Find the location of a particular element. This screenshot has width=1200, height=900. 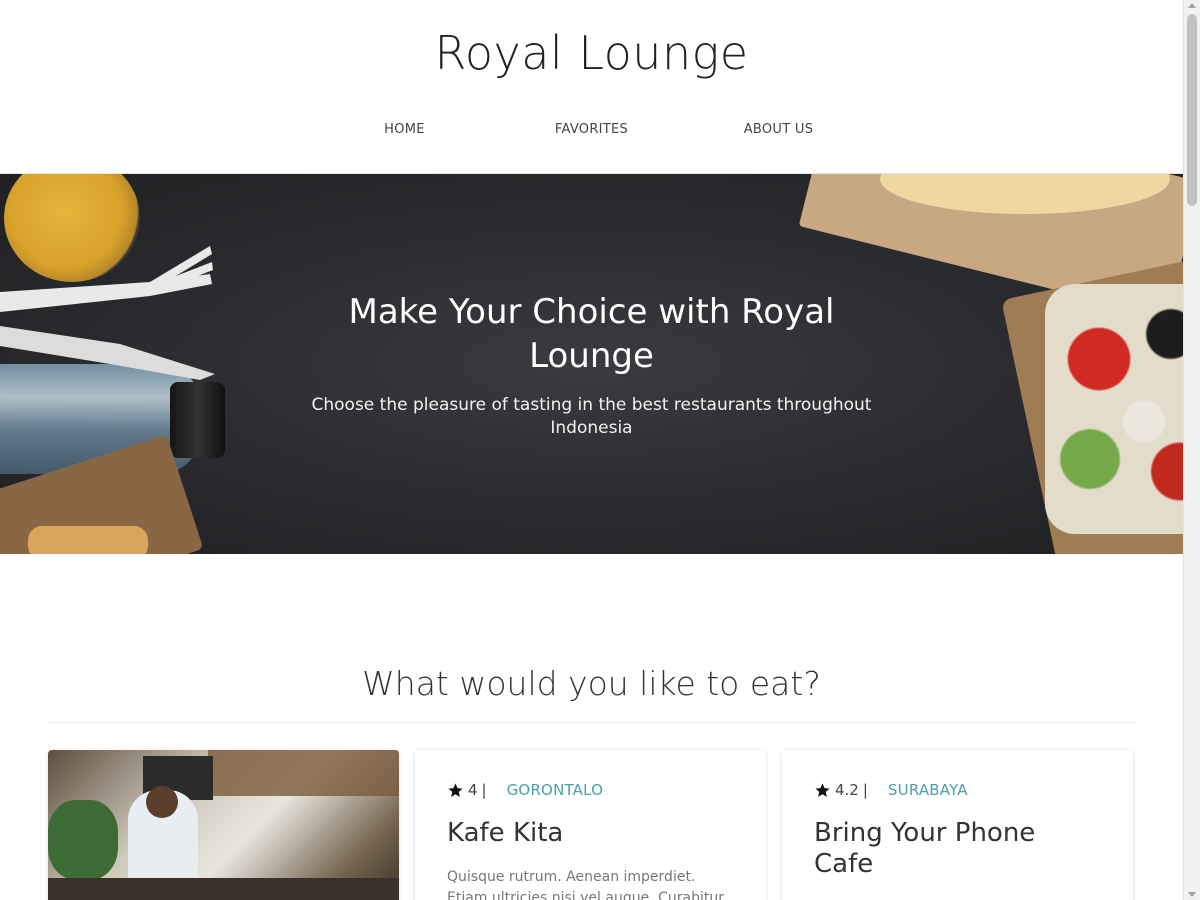

rating-value: 4 is located at coordinates (473, 790).